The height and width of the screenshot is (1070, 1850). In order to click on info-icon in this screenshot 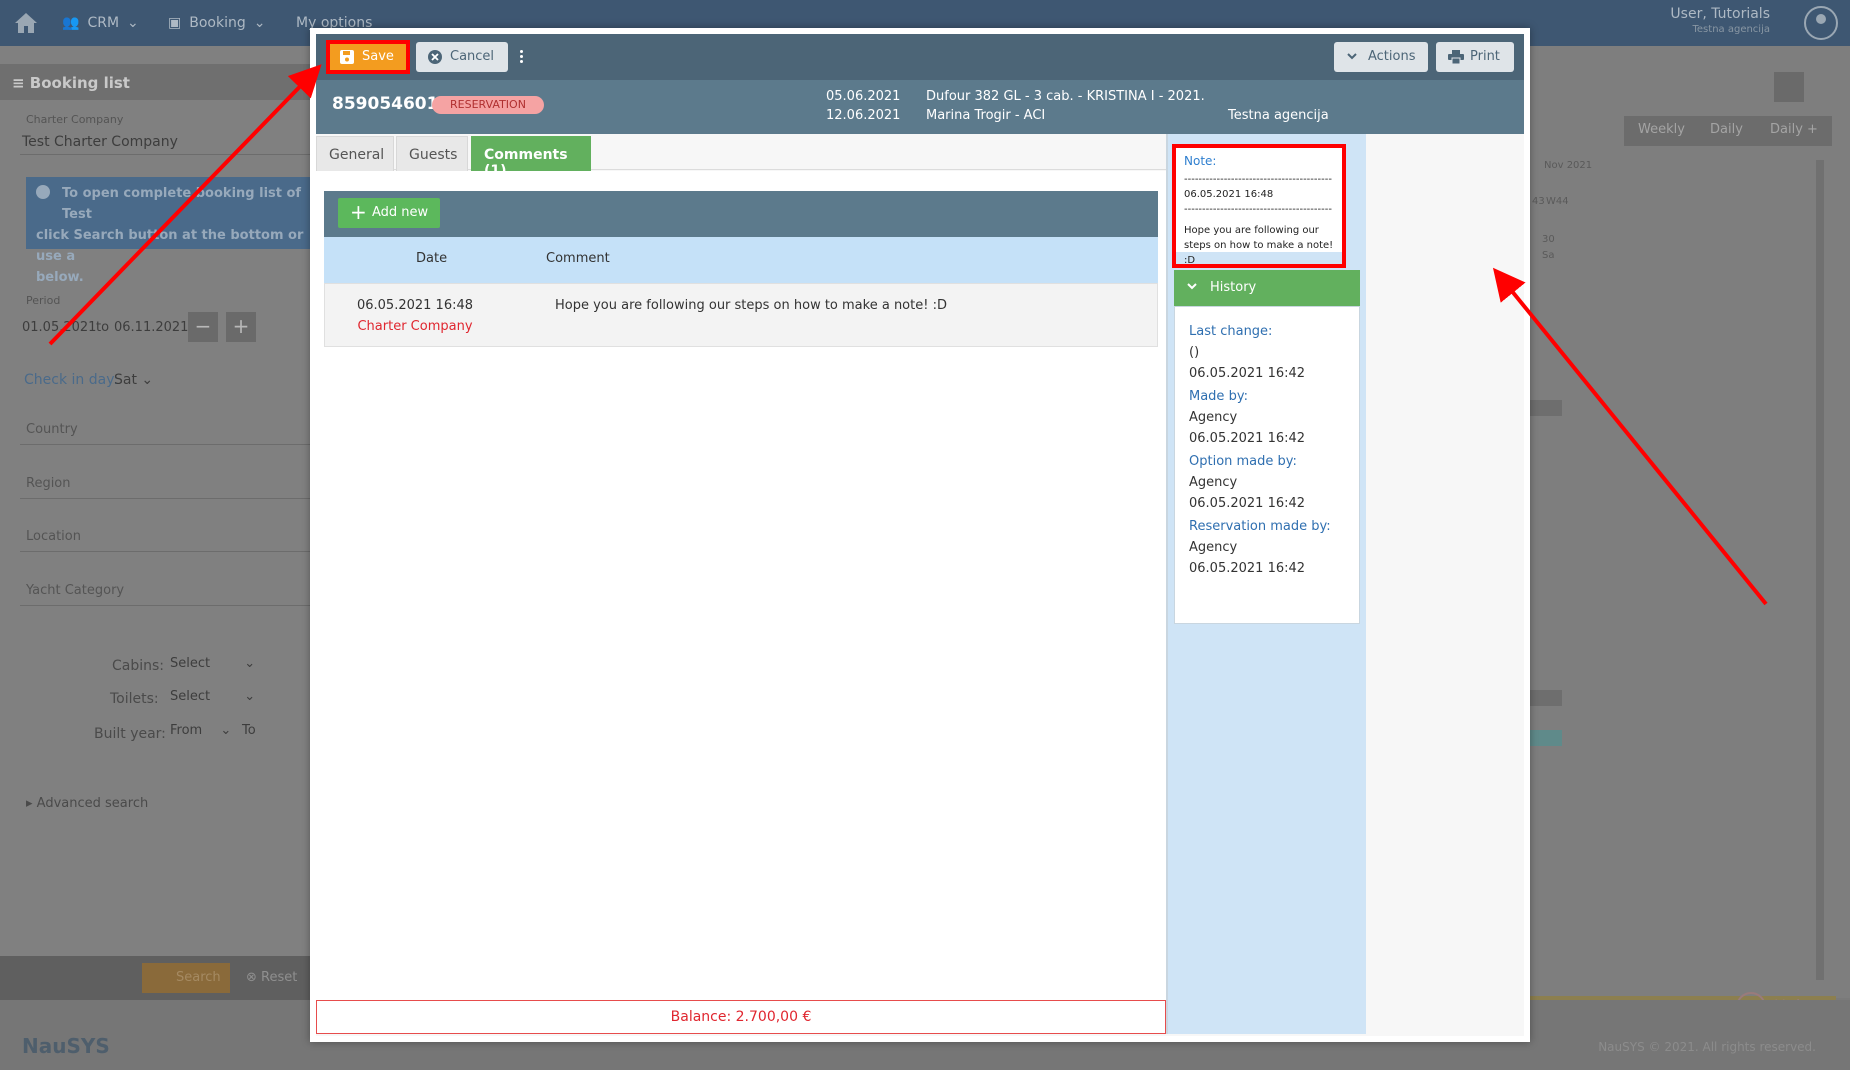, I will do `click(43, 192)`.